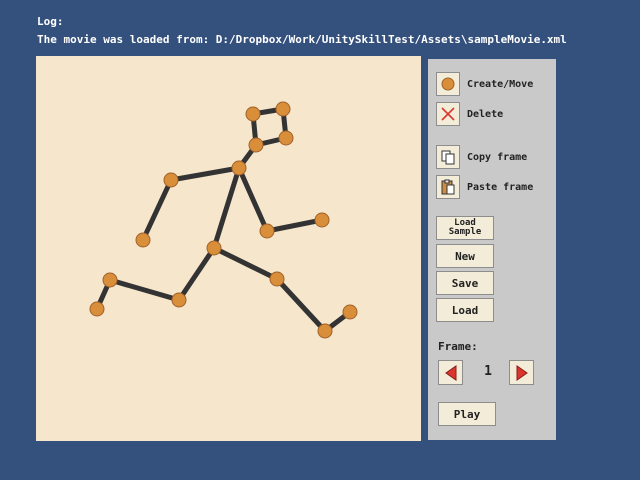  Describe the element at coordinates (458, 346) in the screenshot. I see `frame-label: Frame:` at that location.